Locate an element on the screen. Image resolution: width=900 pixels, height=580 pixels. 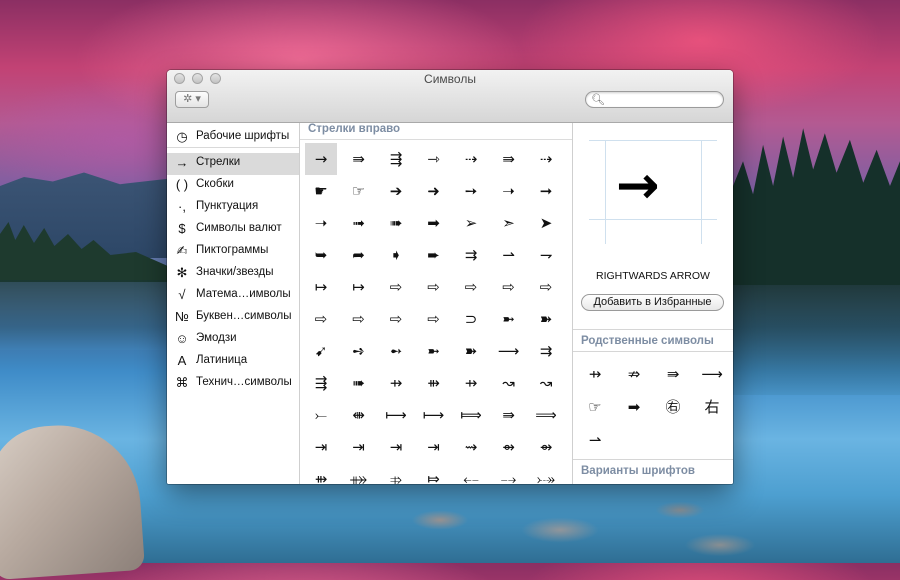
character-cell: ⇀ is located at coordinates (509, 255).